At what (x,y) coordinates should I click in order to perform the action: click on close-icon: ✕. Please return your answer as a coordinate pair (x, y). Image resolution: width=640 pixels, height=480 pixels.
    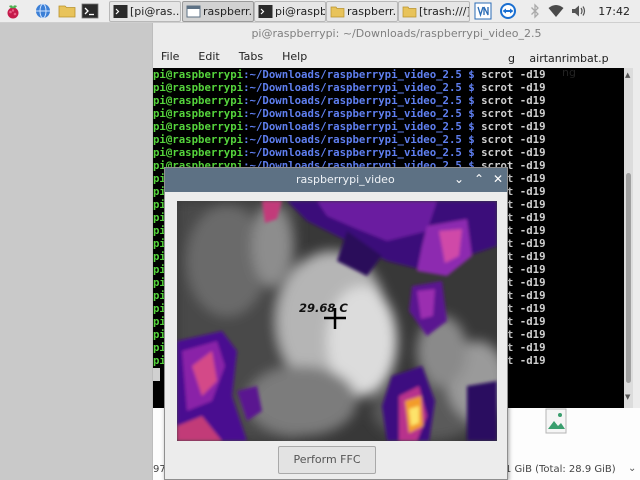
    Looking at the image, I should click on (498, 180).